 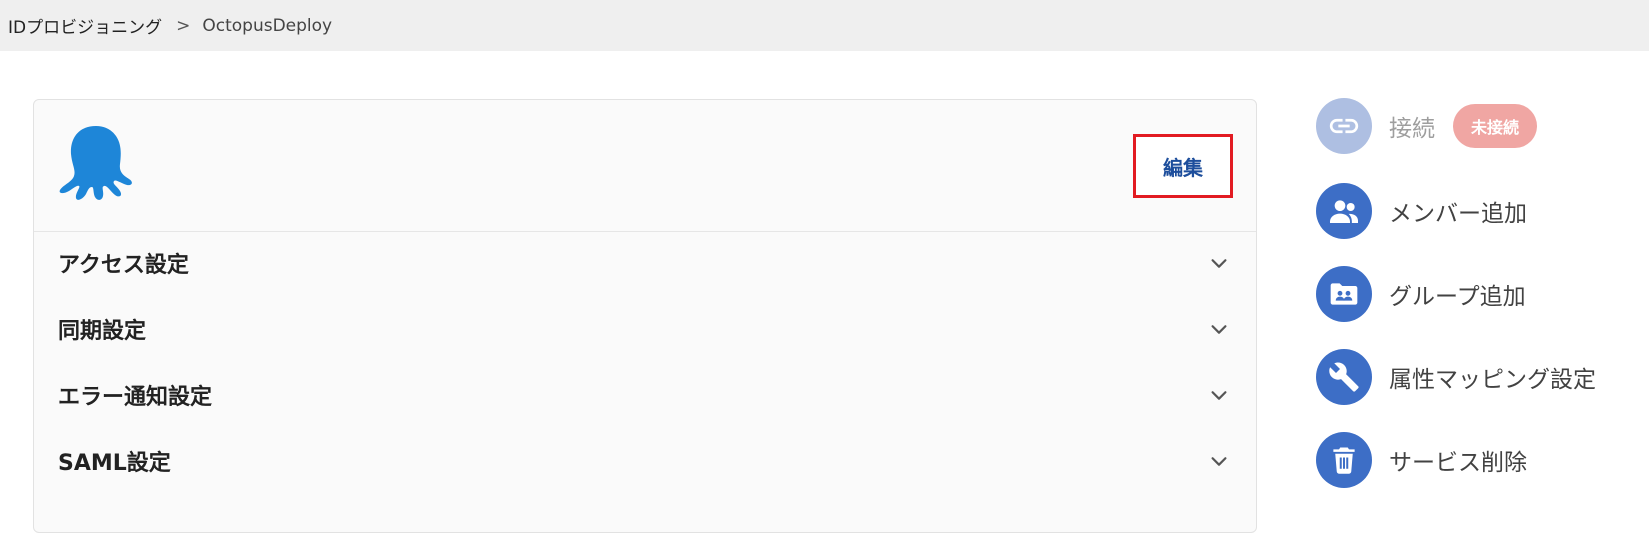 What do you see at coordinates (1495, 126) in the screenshot?
I see `status-badge: 未接続` at bounding box center [1495, 126].